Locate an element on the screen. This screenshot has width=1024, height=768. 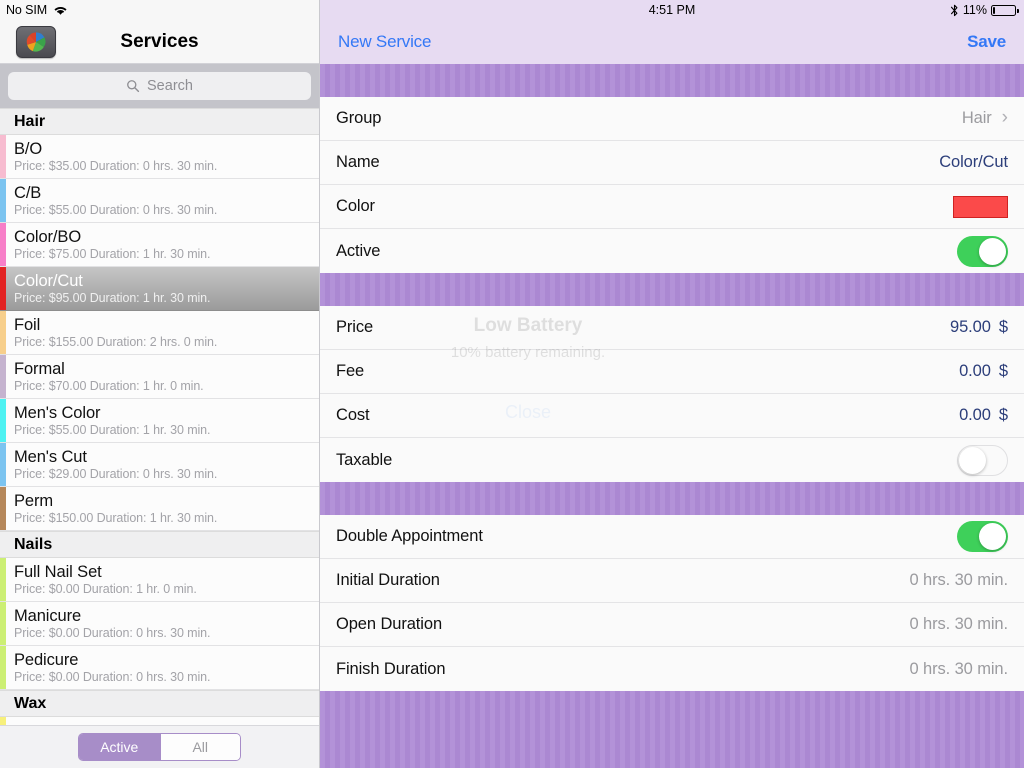
form-row-value: 0 hrs. 30 min. is located at coordinates (958, 580).